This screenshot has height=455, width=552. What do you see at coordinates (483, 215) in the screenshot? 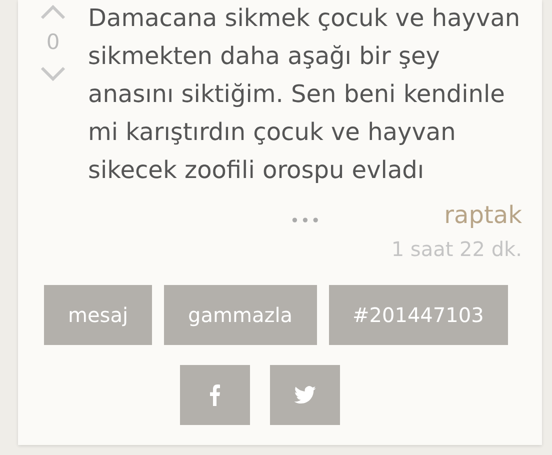
I see `author-link: raptak` at bounding box center [483, 215].